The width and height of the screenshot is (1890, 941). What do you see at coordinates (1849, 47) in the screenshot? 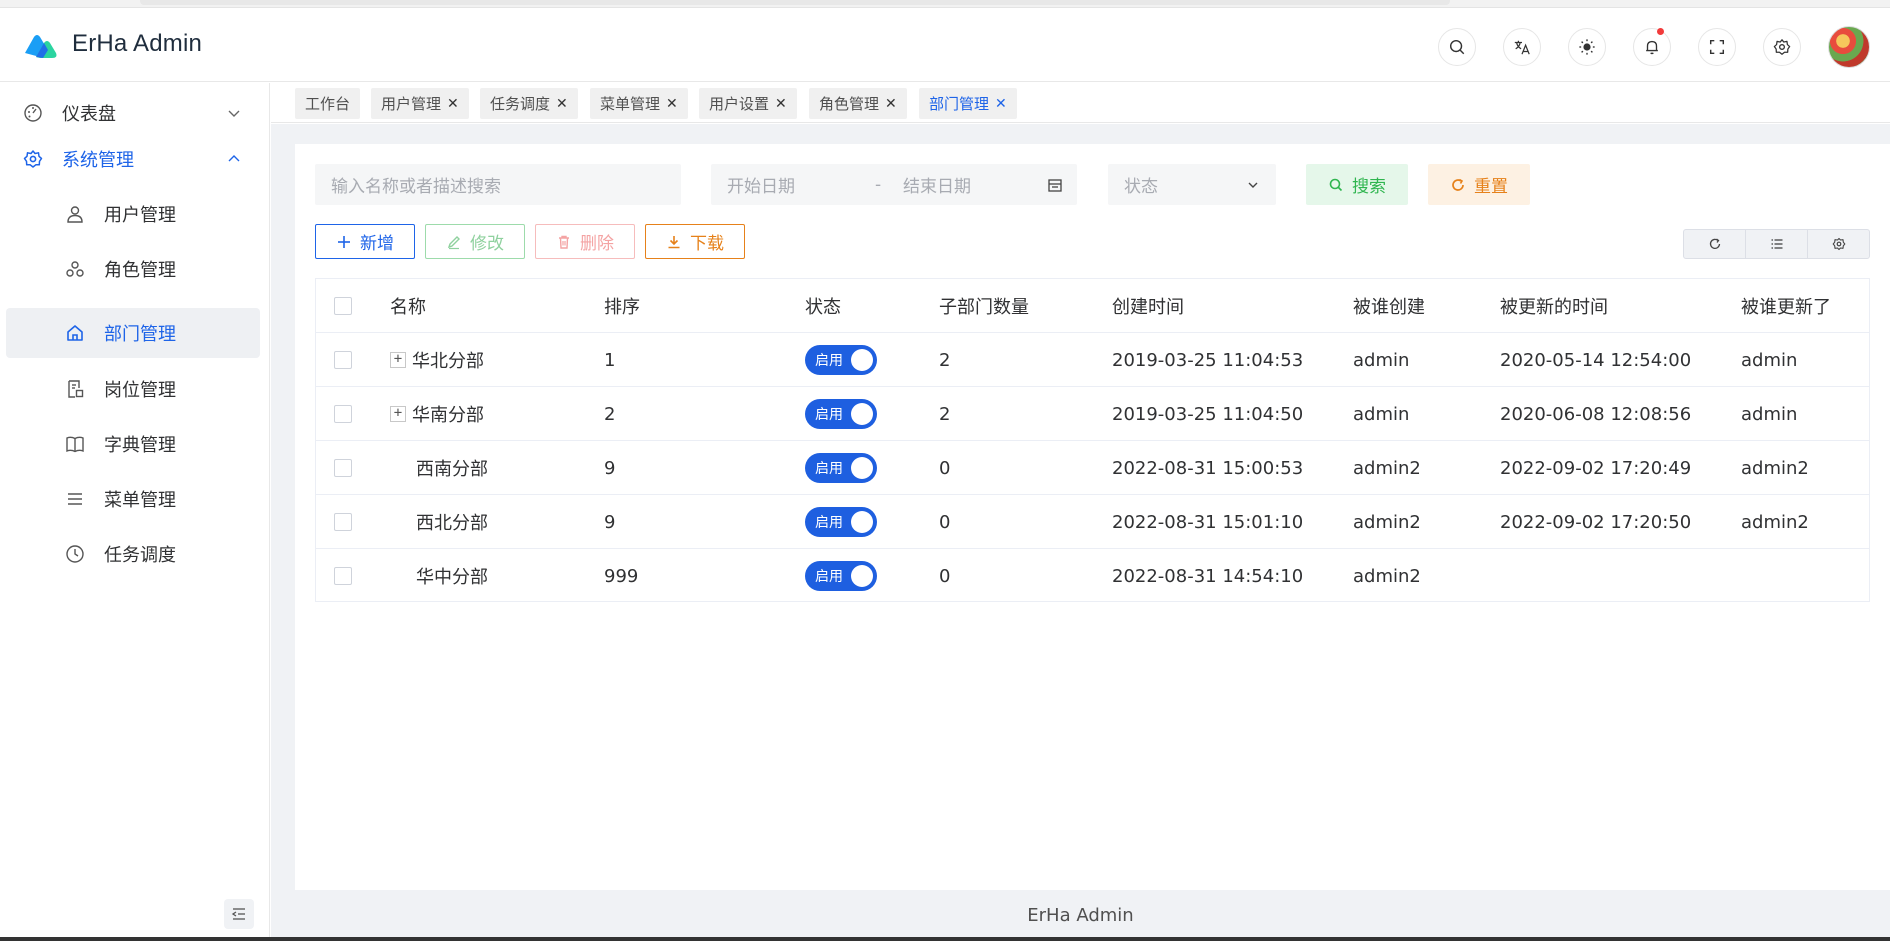
I see `user-avatar` at bounding box center [1849, 47].